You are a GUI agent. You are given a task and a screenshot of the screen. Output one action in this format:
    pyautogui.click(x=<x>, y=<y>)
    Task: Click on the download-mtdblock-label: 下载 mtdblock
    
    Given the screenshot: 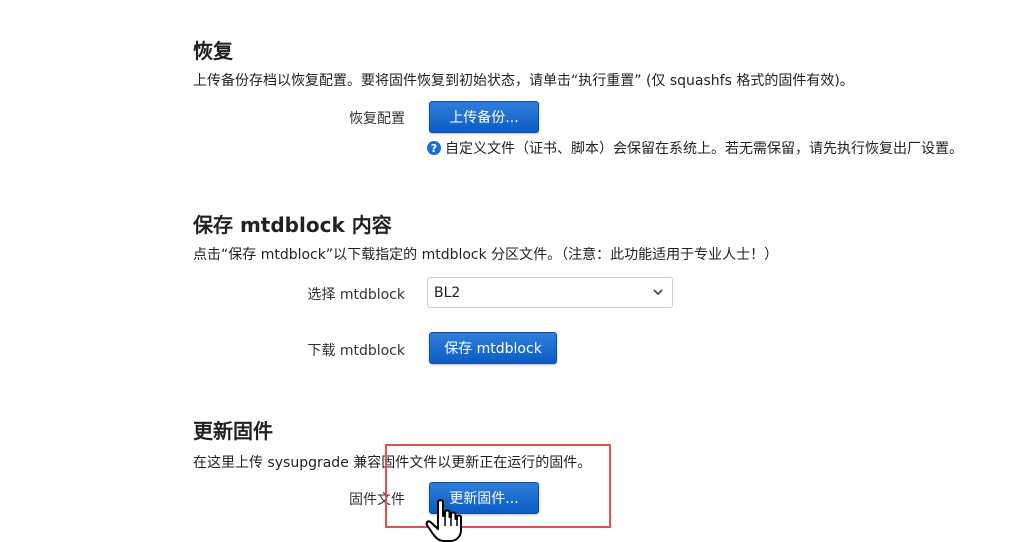 What is the action you would take?
    pyautogui.click(x=356, y=351)
    